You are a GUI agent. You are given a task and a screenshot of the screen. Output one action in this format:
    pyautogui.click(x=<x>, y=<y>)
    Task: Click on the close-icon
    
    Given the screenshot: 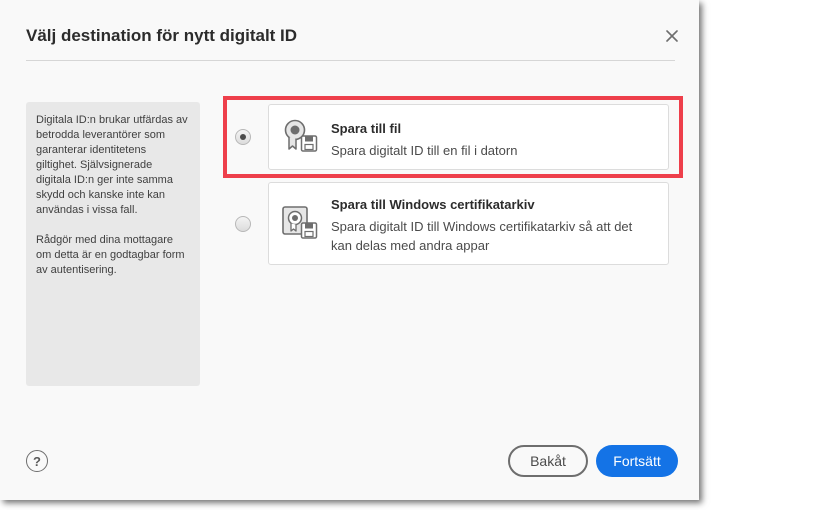 What is the action you would take?
    pyautogui.click(x=672, y=36)
    